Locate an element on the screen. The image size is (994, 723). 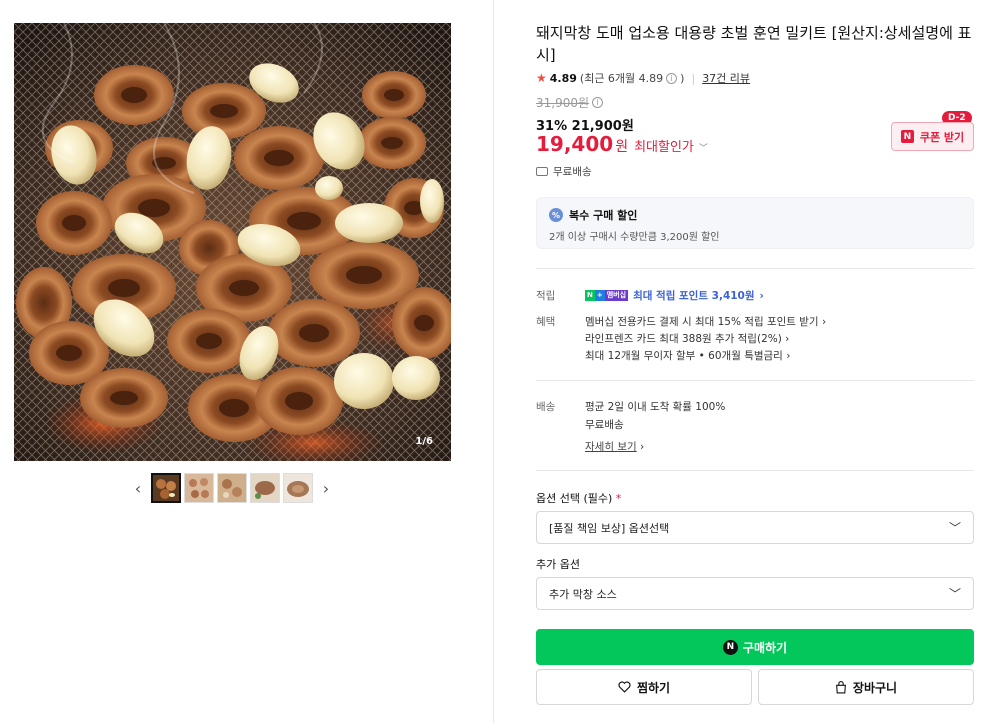
max-discount-price: 19,400 is located at coordinates (575, 144).